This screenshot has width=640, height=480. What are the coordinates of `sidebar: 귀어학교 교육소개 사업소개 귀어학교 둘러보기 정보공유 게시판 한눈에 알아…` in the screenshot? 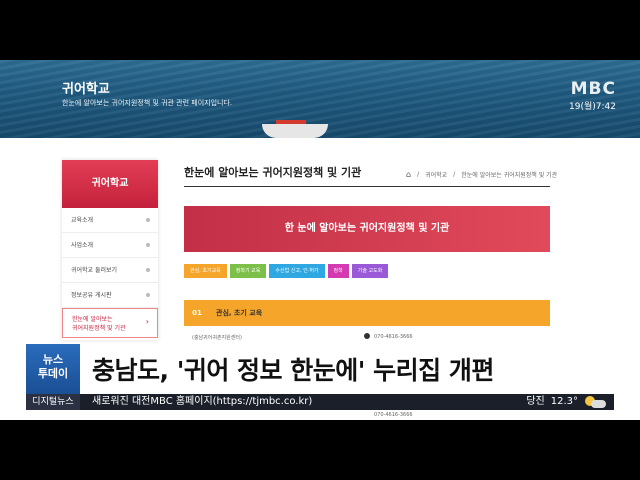 It's located at (110, 250).